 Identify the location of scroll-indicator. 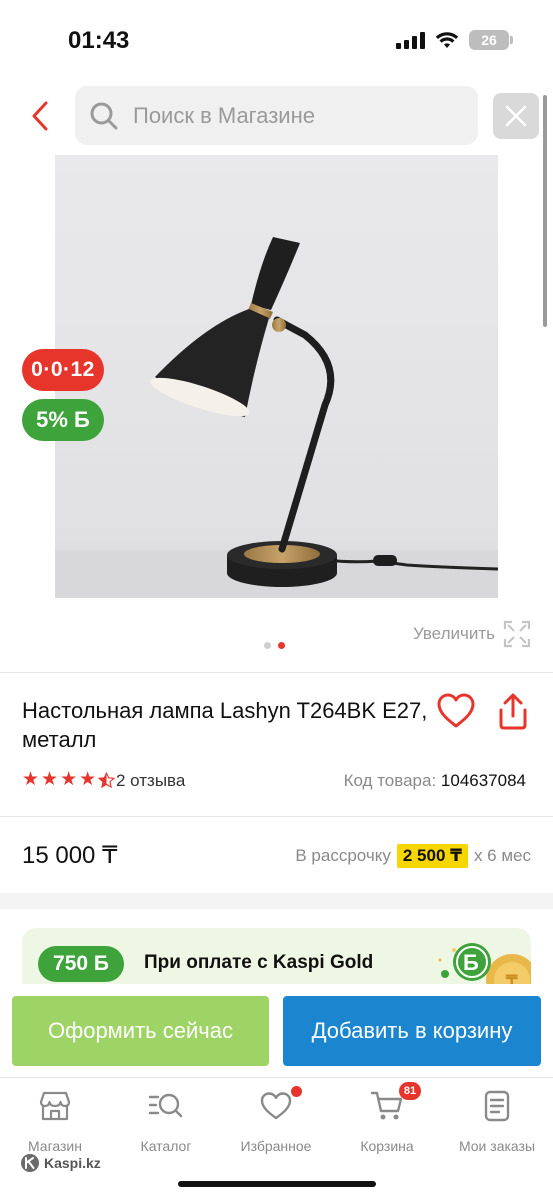
(545, 211).